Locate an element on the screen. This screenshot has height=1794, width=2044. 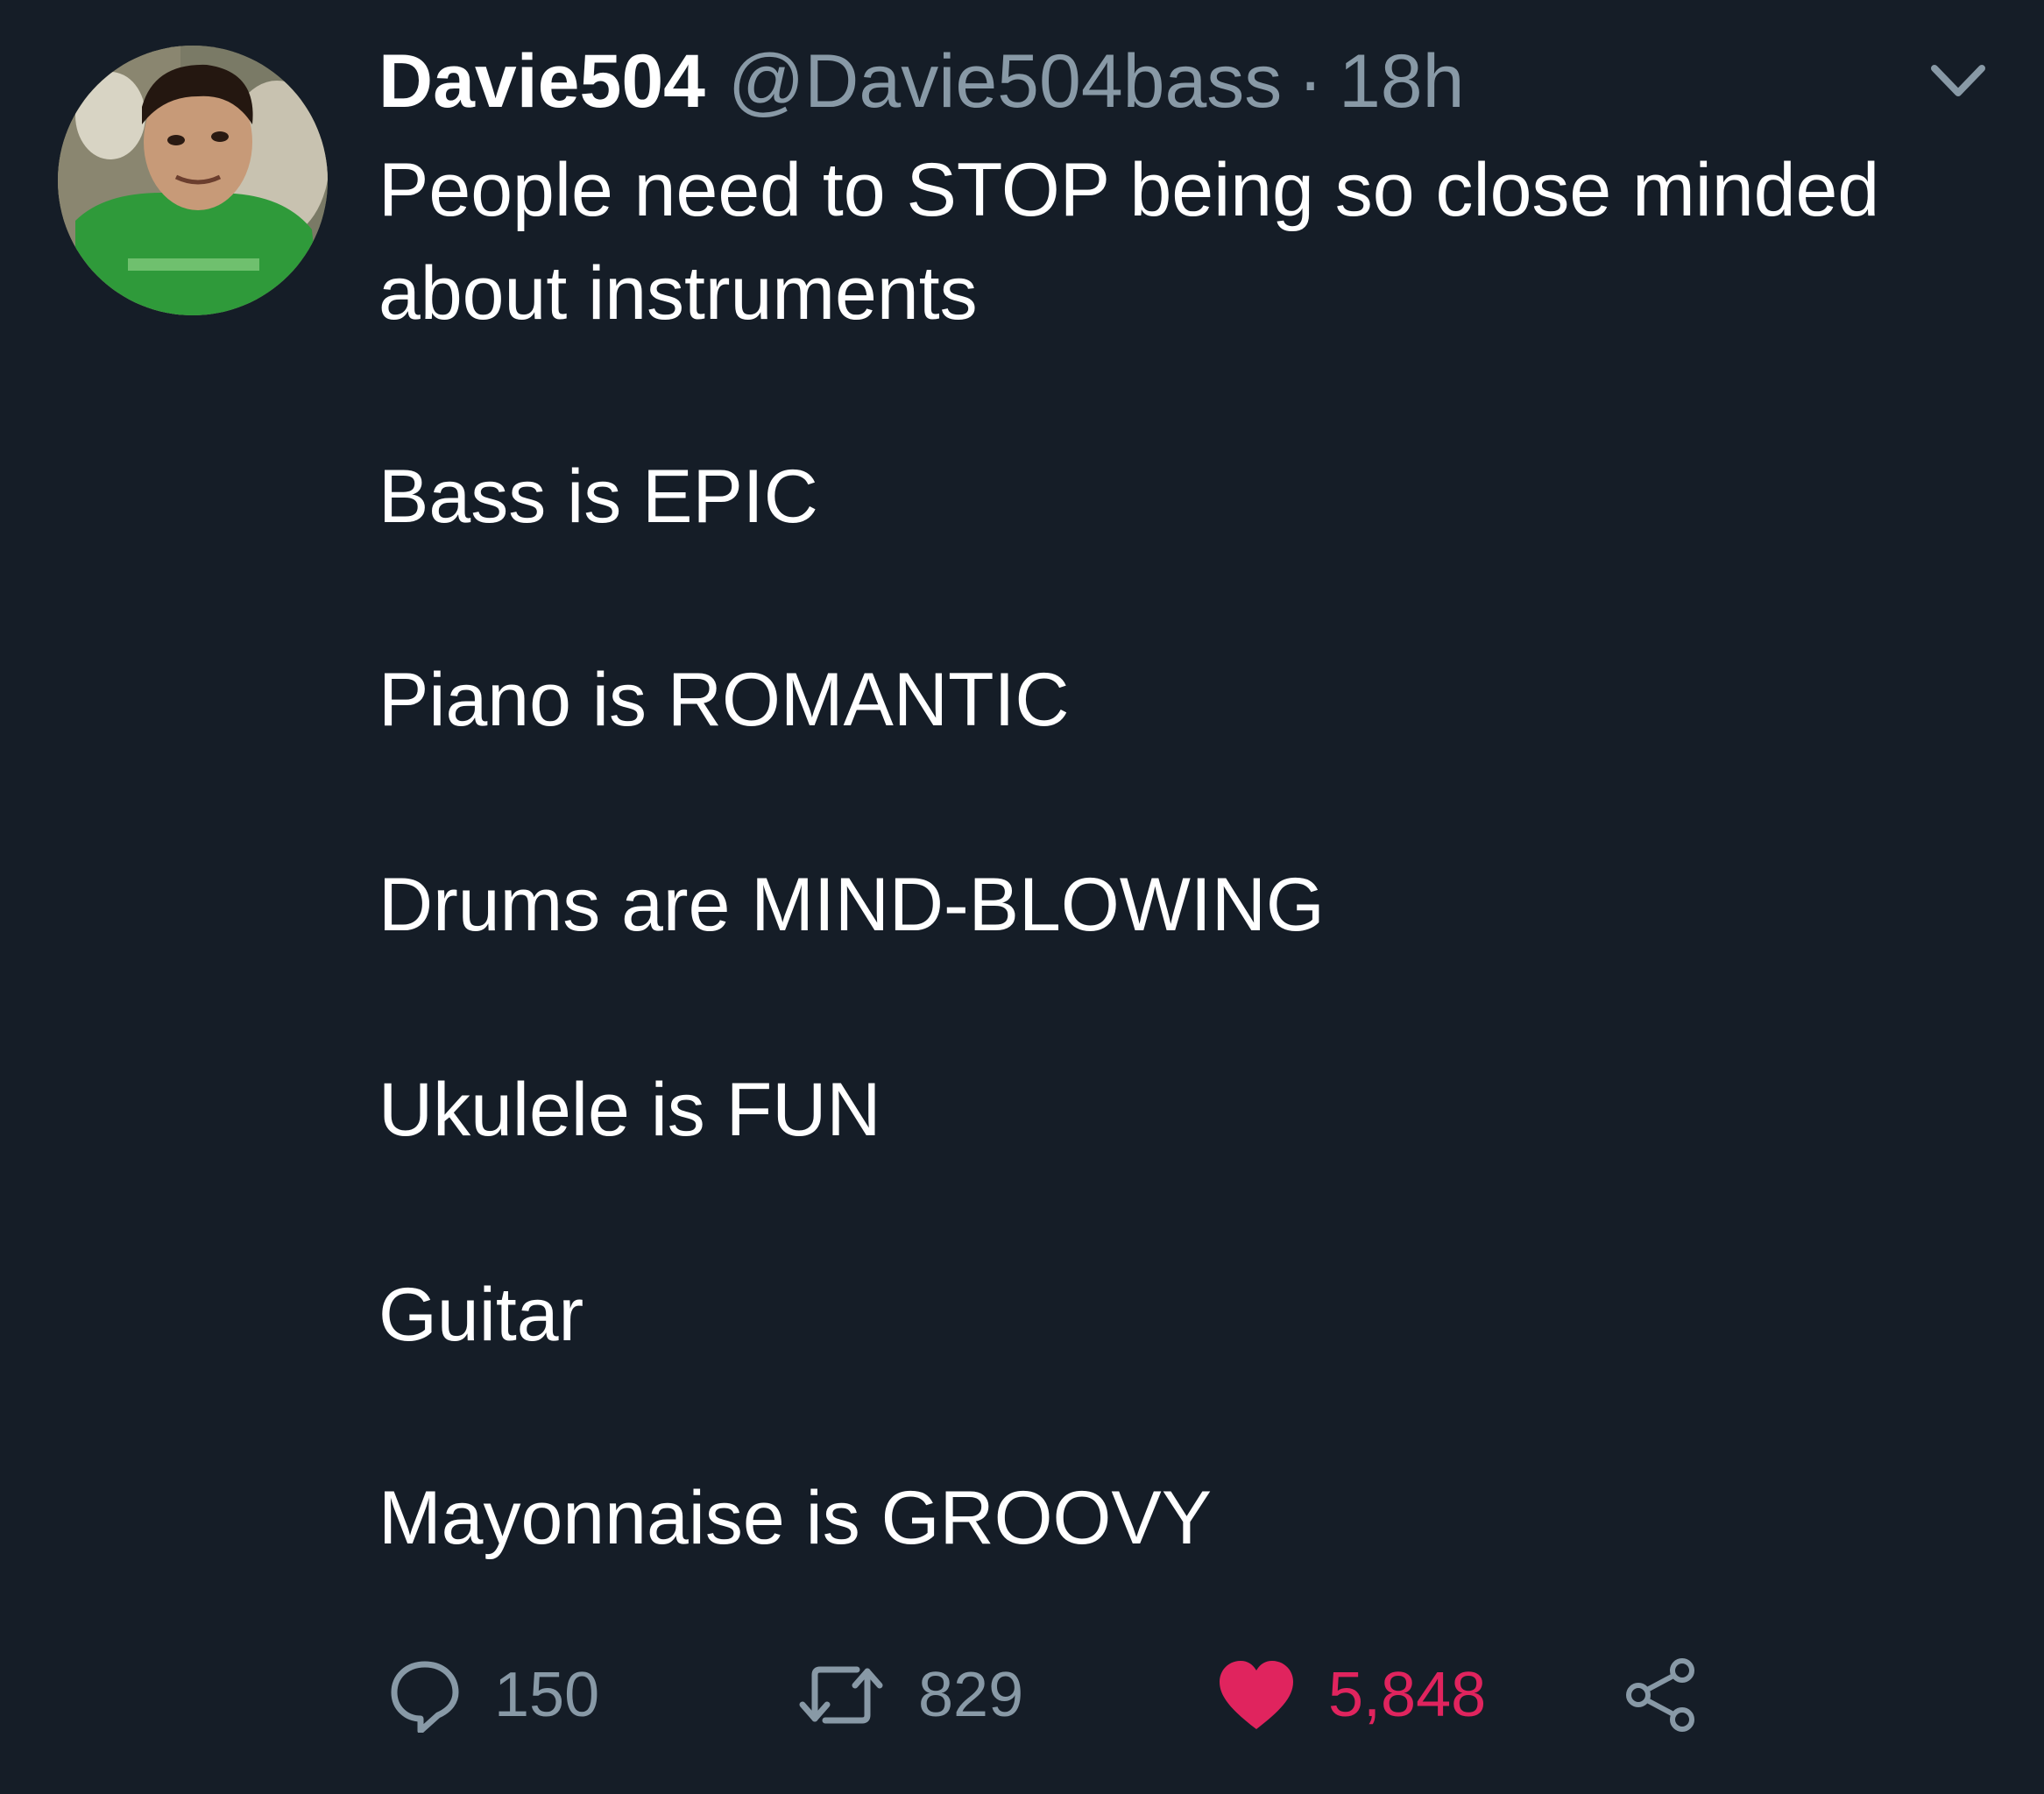
tweet-actions: 150 829 5,848 is located at coordinates (1079, 1695).